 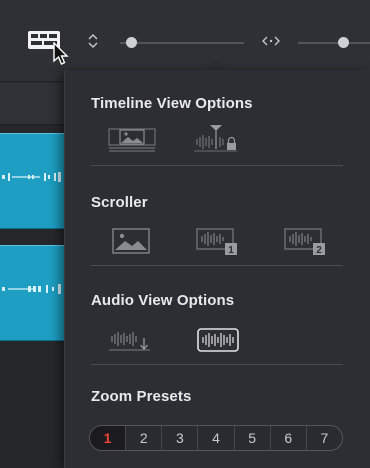 What do you see at coordinates (253, 438) in the screenshot?
I see `zoom-preset-5-button: 5` at bounding box center [253, 438].